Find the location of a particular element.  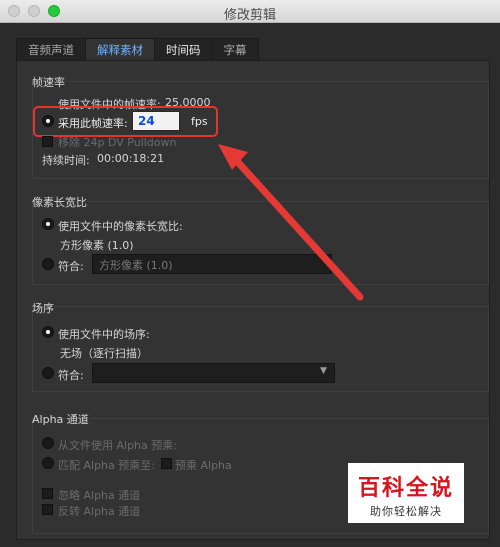

watermark-subtitle: 助你轻松解决 is located at coordinates (406, 511).